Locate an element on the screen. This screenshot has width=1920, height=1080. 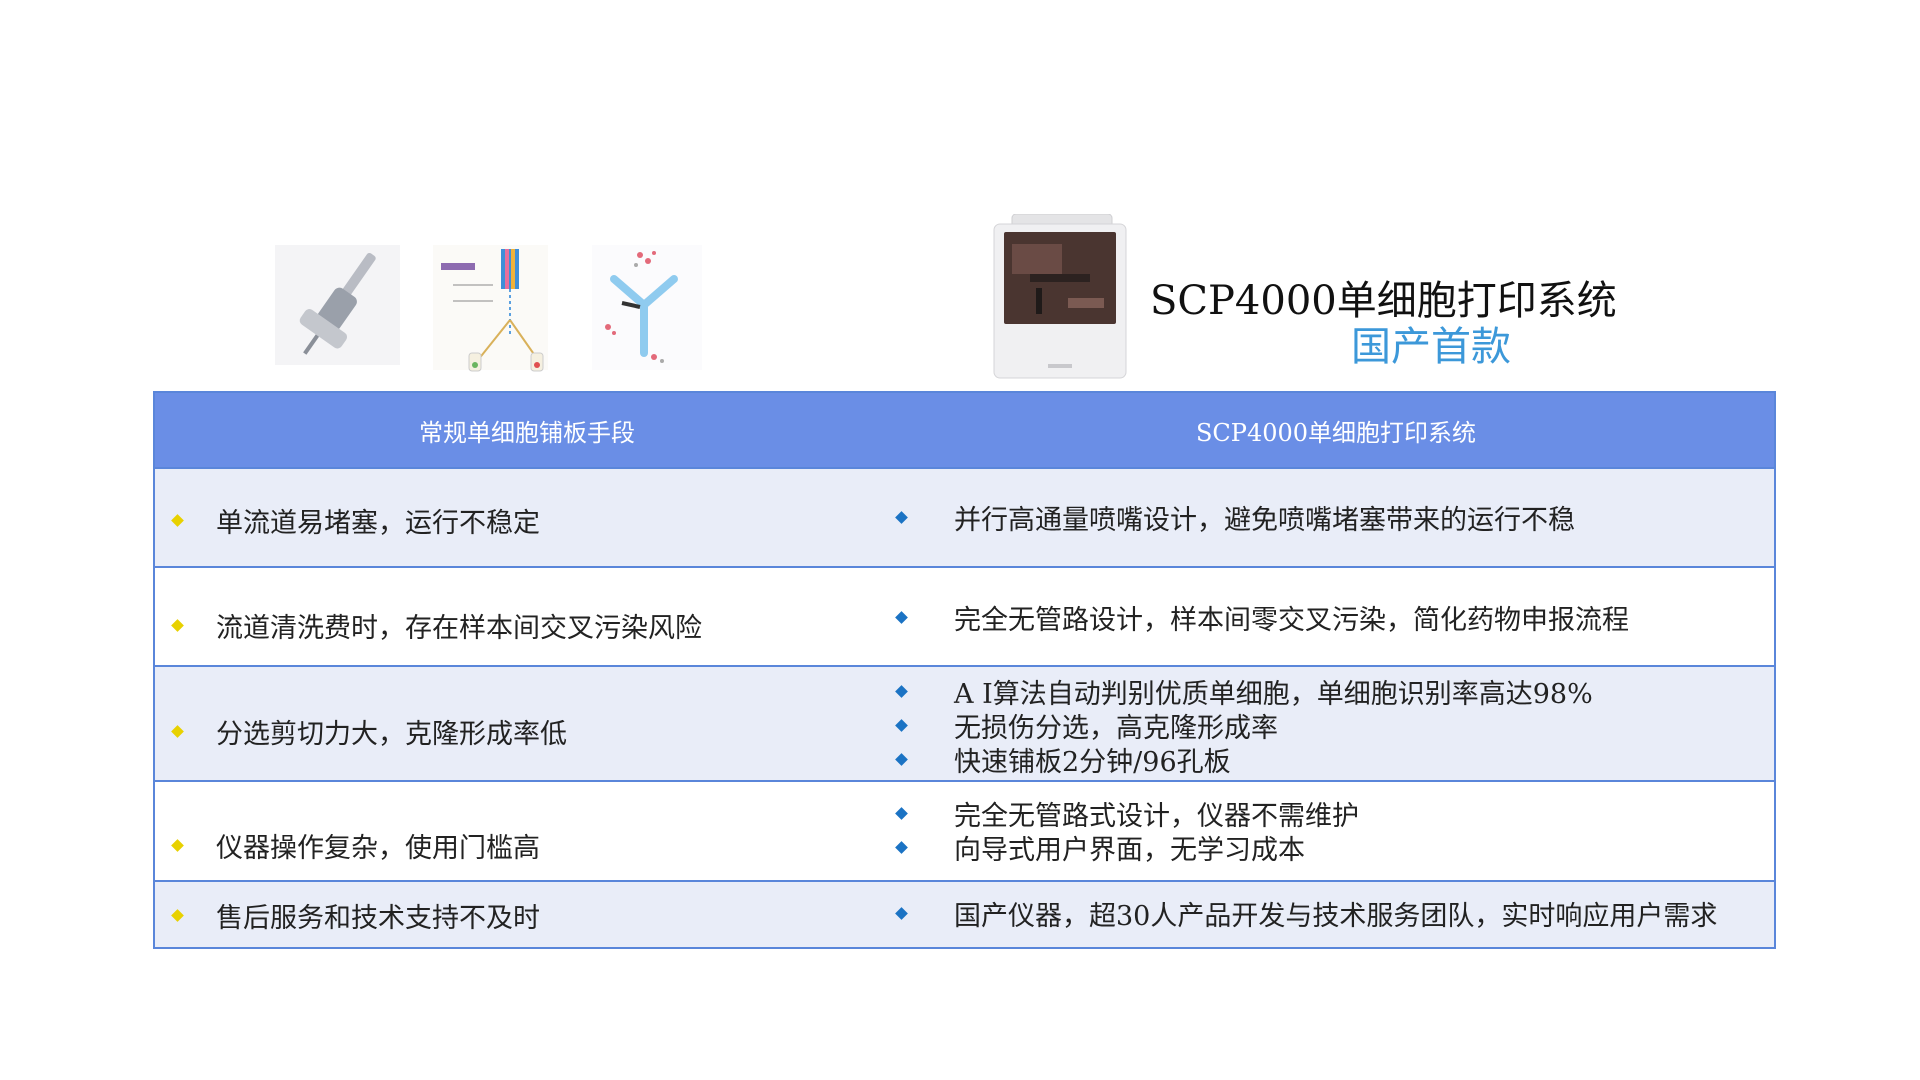
conventional-item-text: 流道清洗费时，存在样本间交叉污染风险 is located at coordinates (459, 628).